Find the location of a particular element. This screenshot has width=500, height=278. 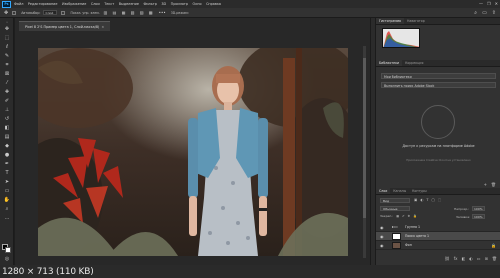

menu-layers: Слои is located at coordinates (95, 4).